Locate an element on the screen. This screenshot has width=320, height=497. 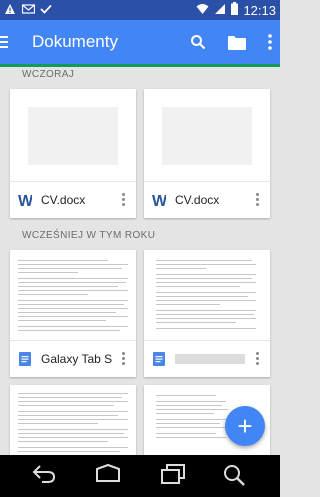
create-document-fab: + is located at coordinates (245, 426).